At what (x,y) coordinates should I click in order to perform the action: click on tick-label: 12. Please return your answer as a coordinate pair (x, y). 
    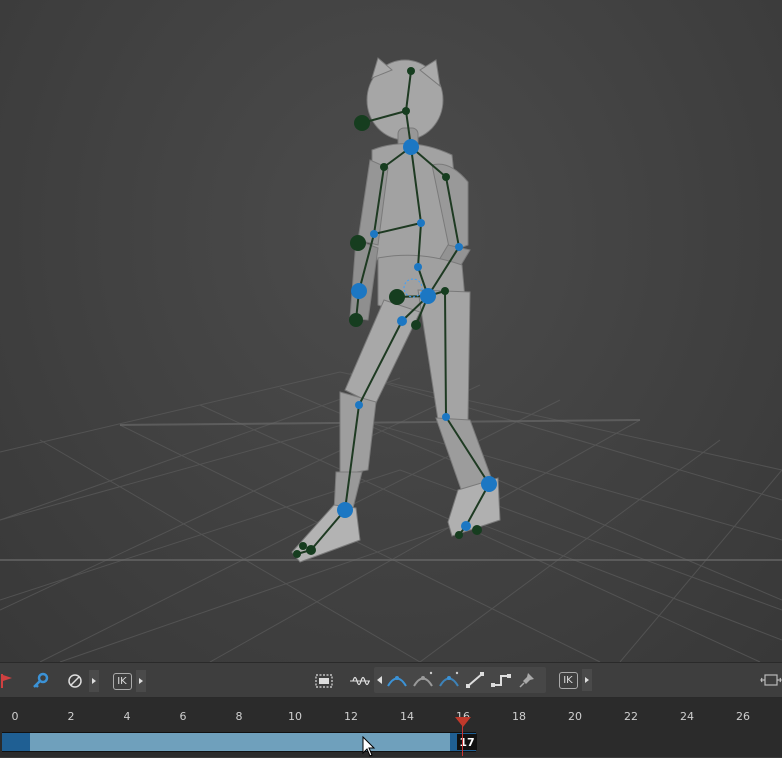
    Looking at the image, I should click on (351, 716).